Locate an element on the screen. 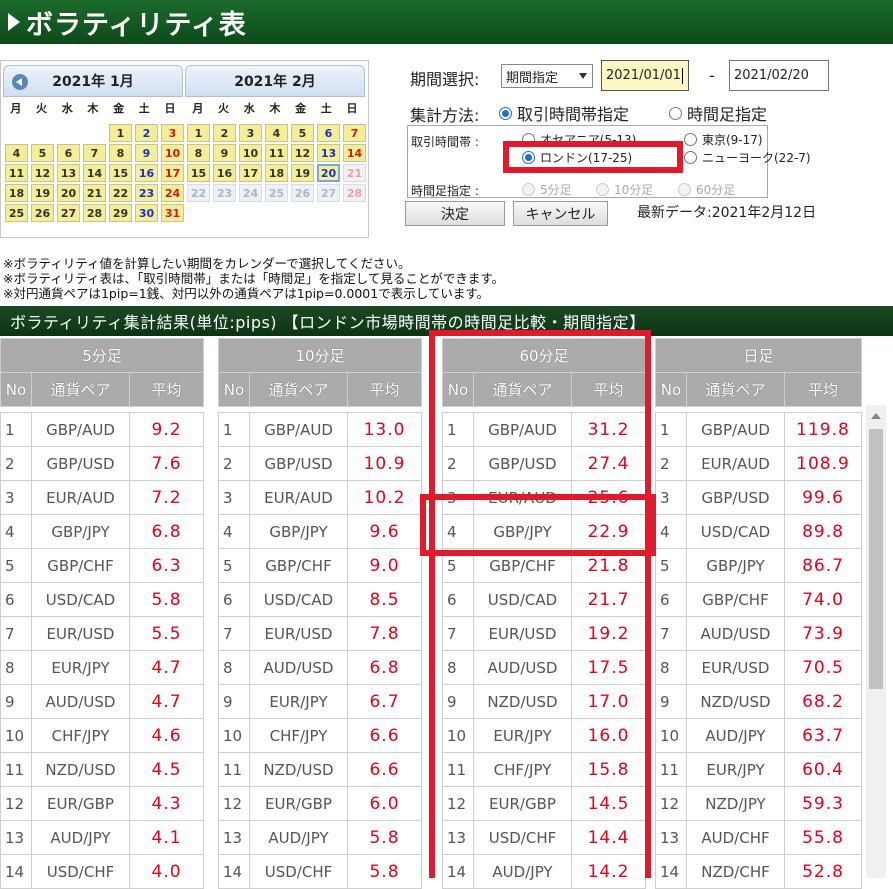  session-tokyo: 東京(9-17) is located at coordinates (723, 139).